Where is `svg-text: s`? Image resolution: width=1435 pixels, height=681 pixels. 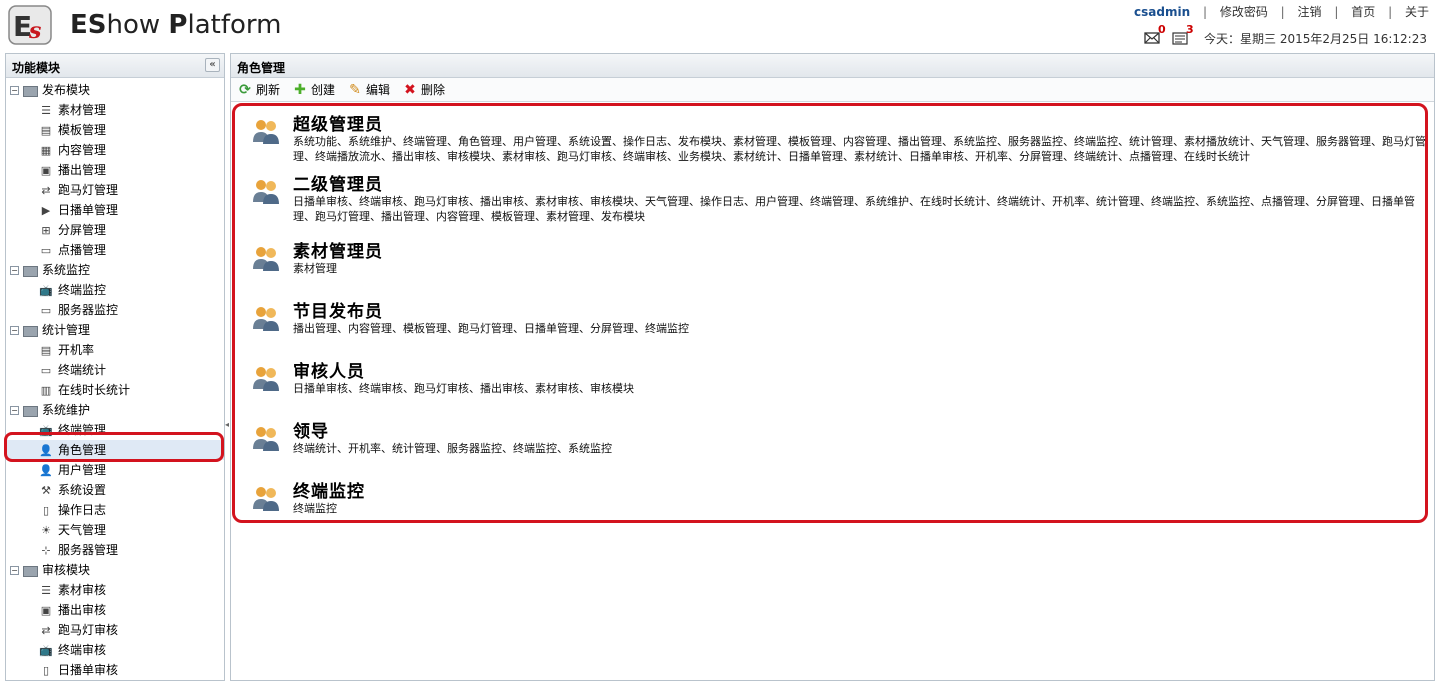
svg-text: s is located at coordinates (34, 31).